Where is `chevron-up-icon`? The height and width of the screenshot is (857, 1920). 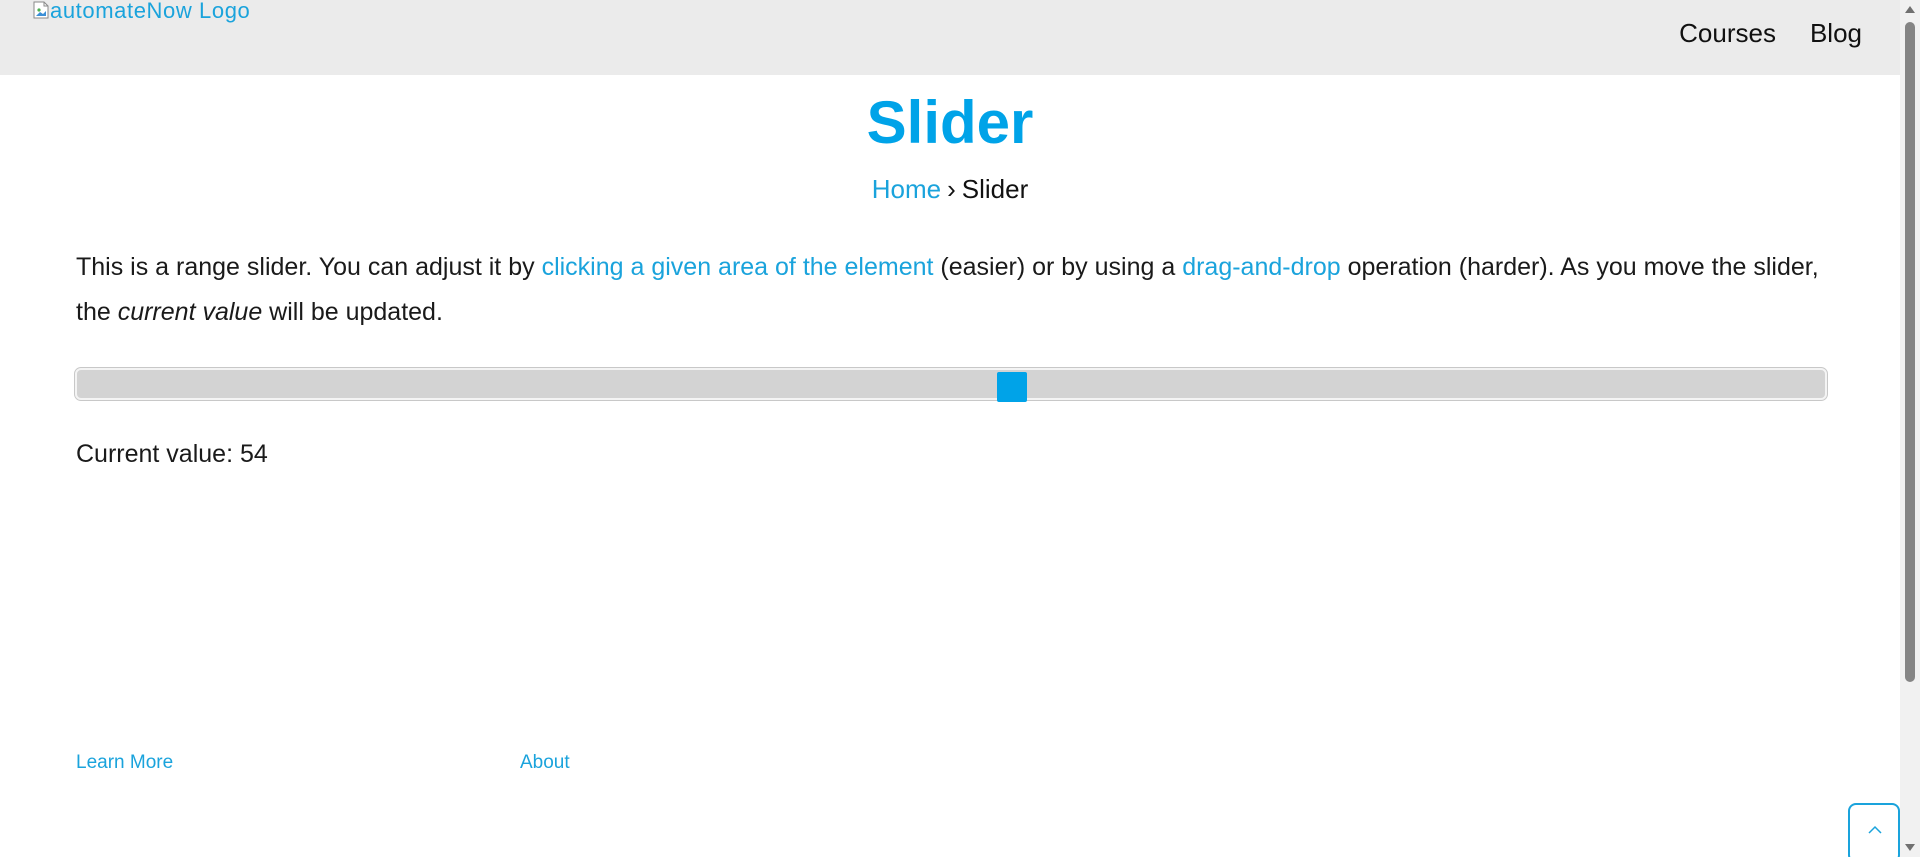 chevron-up-icon is located at coordinates (1875, 829).